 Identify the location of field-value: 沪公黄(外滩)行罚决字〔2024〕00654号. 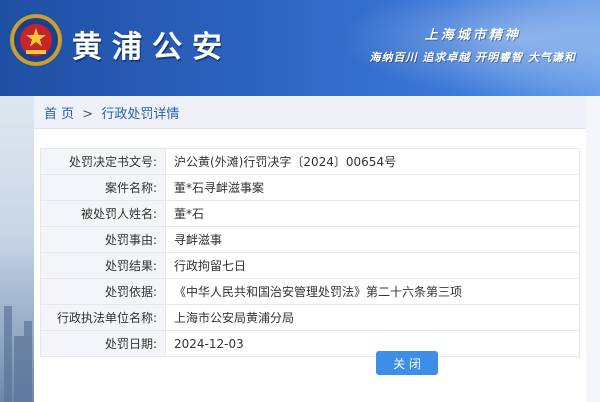
(372, 161).